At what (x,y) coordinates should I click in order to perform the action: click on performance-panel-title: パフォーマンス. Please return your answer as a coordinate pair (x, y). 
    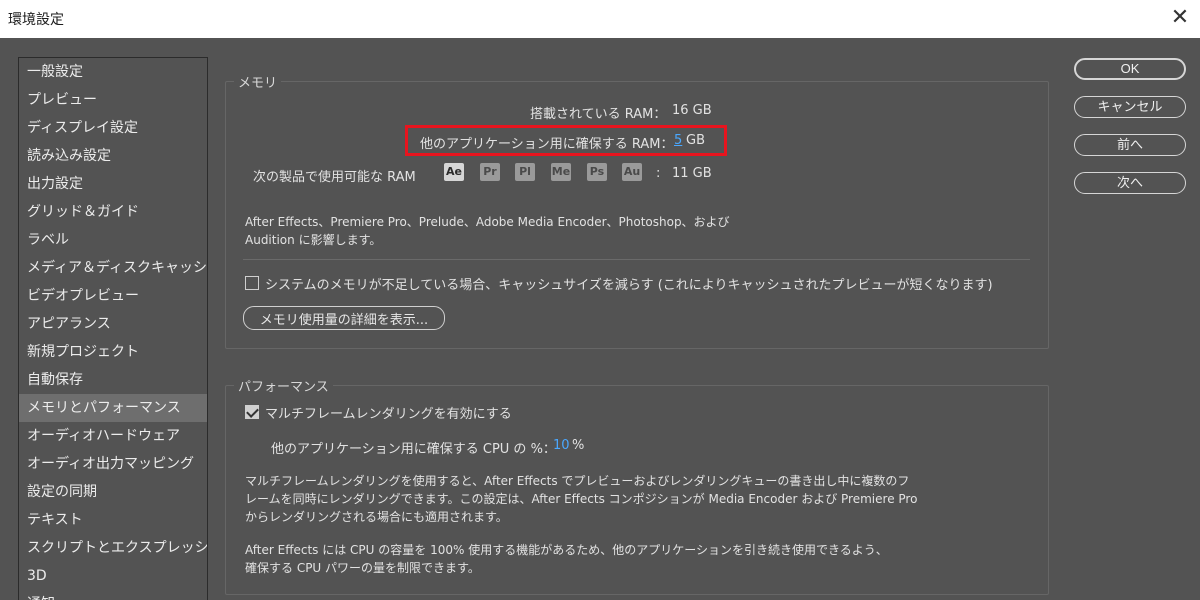
    Looking at the image, I should click on (283, 385).